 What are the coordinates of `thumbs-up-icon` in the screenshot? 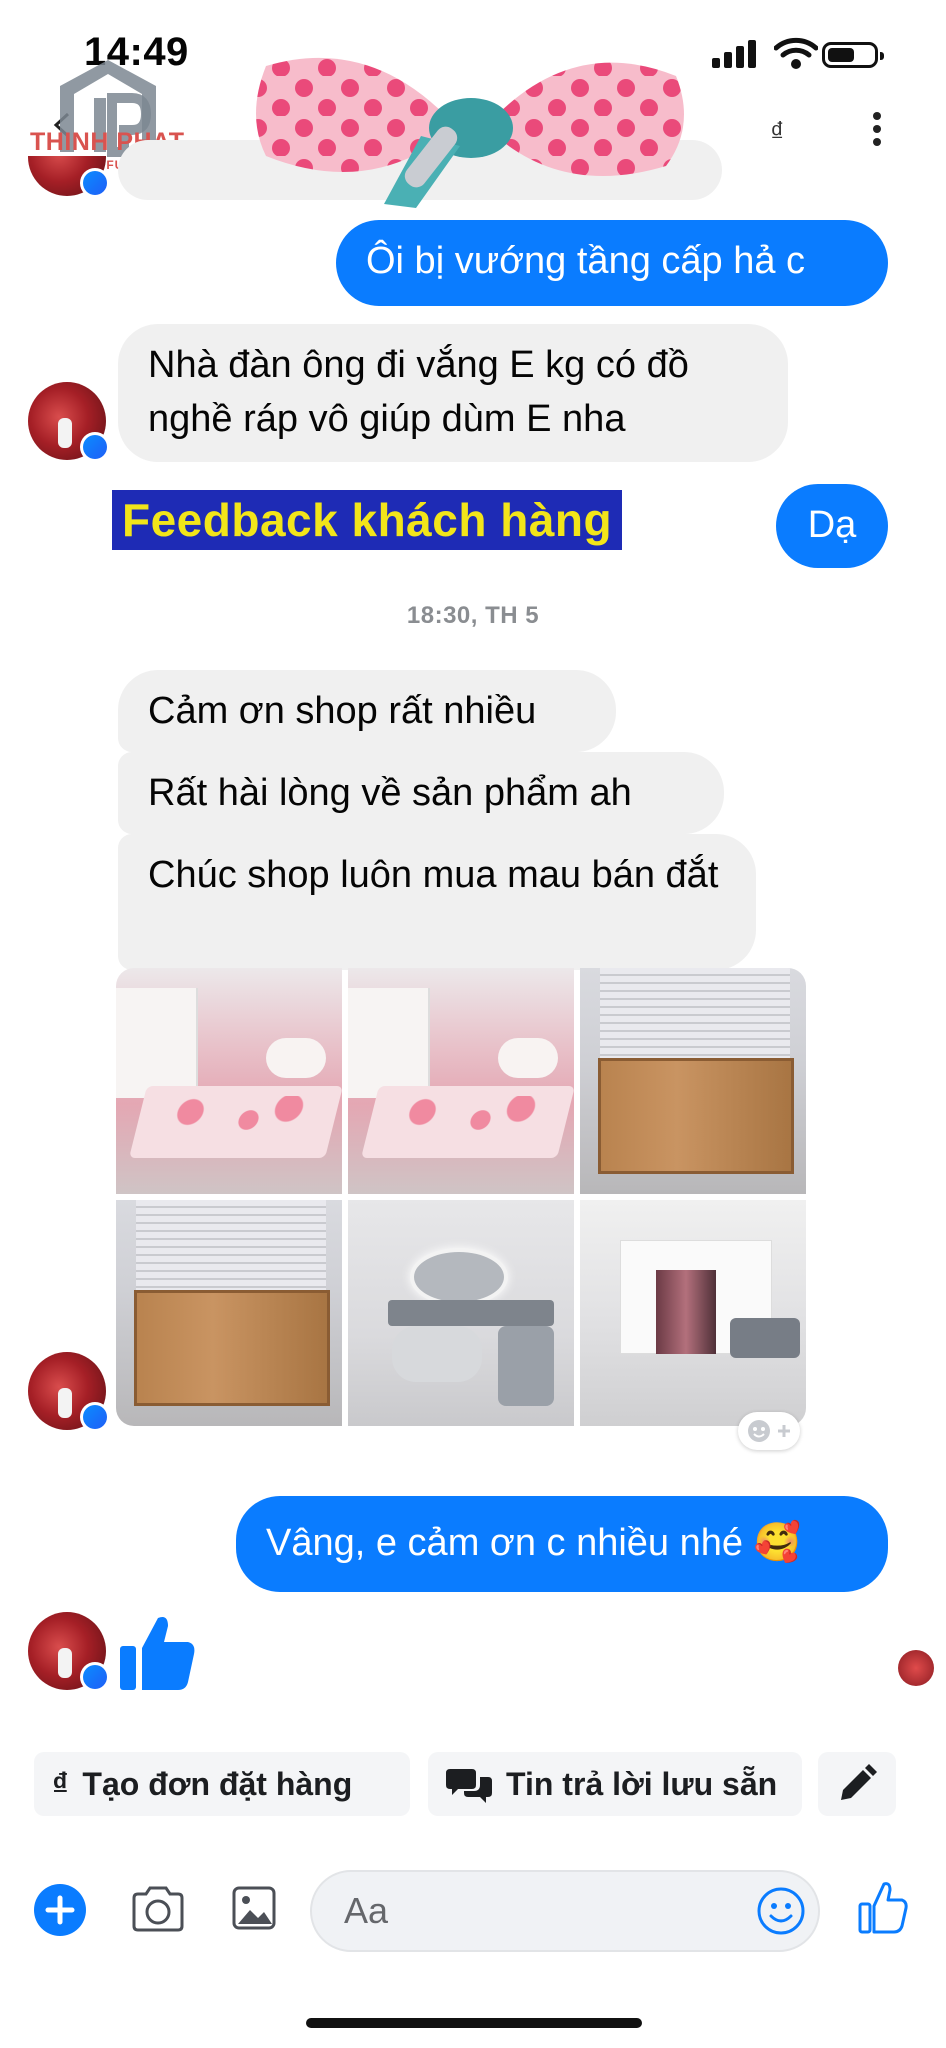 It's located at (157, 1653).